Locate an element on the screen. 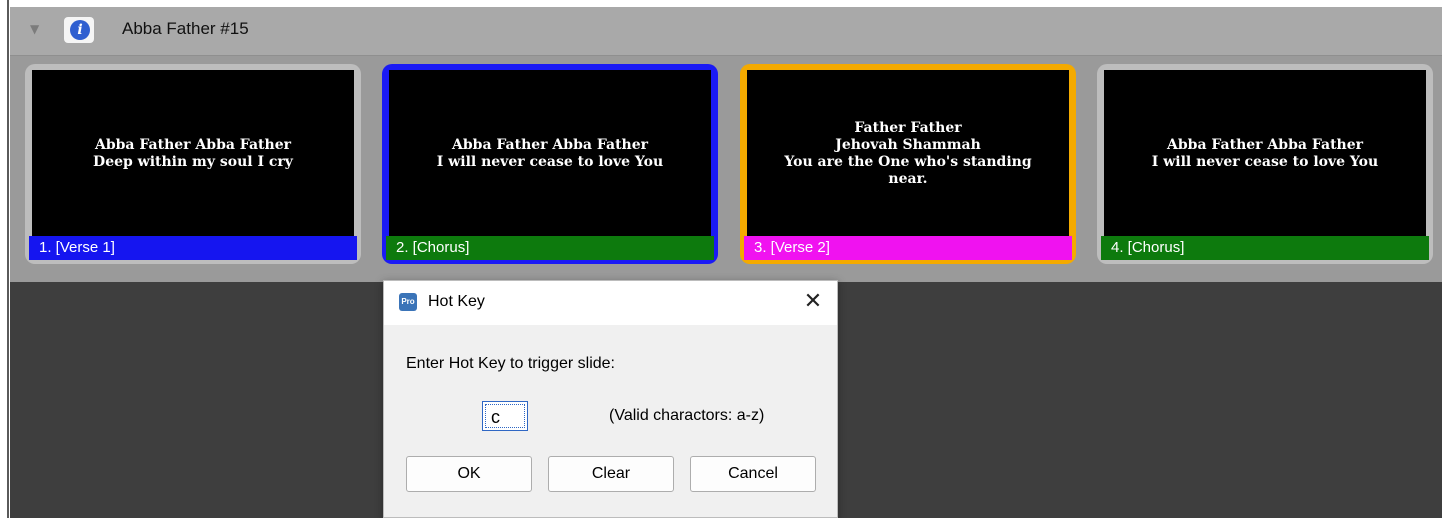  hot-key-prompt: Enter Hot Key to trigger slide: is located at coordinates (510, 363).